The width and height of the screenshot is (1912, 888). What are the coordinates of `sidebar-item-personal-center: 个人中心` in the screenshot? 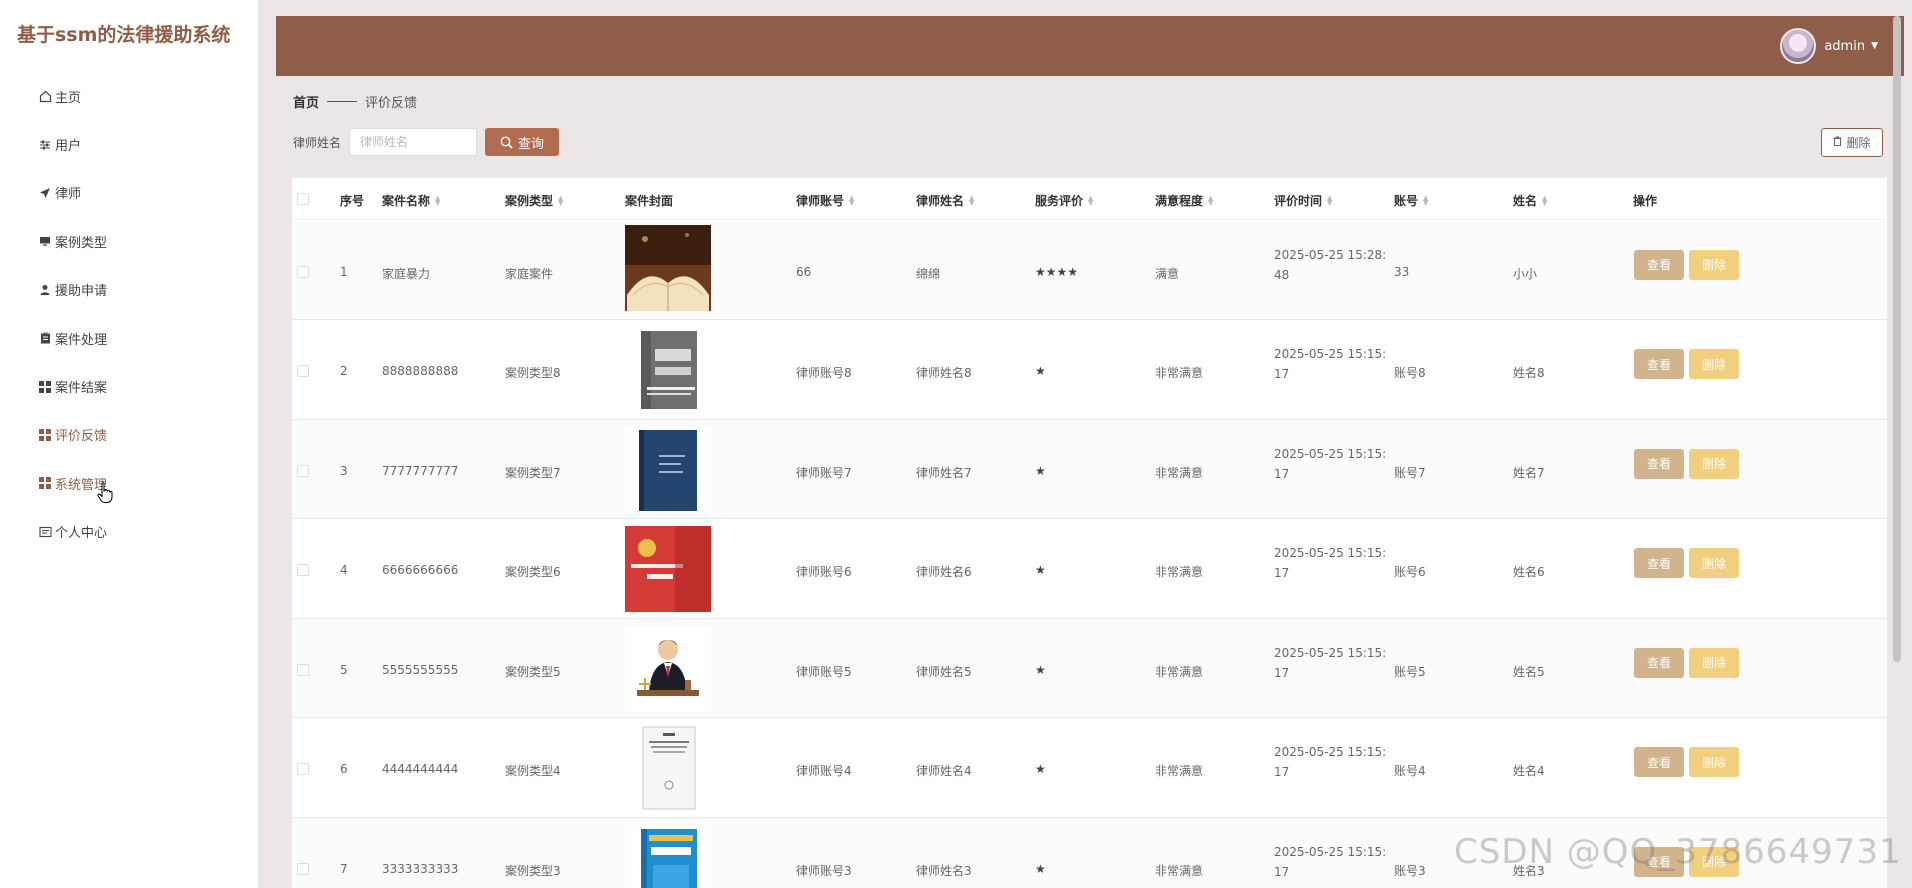 It's located at (129, 532).